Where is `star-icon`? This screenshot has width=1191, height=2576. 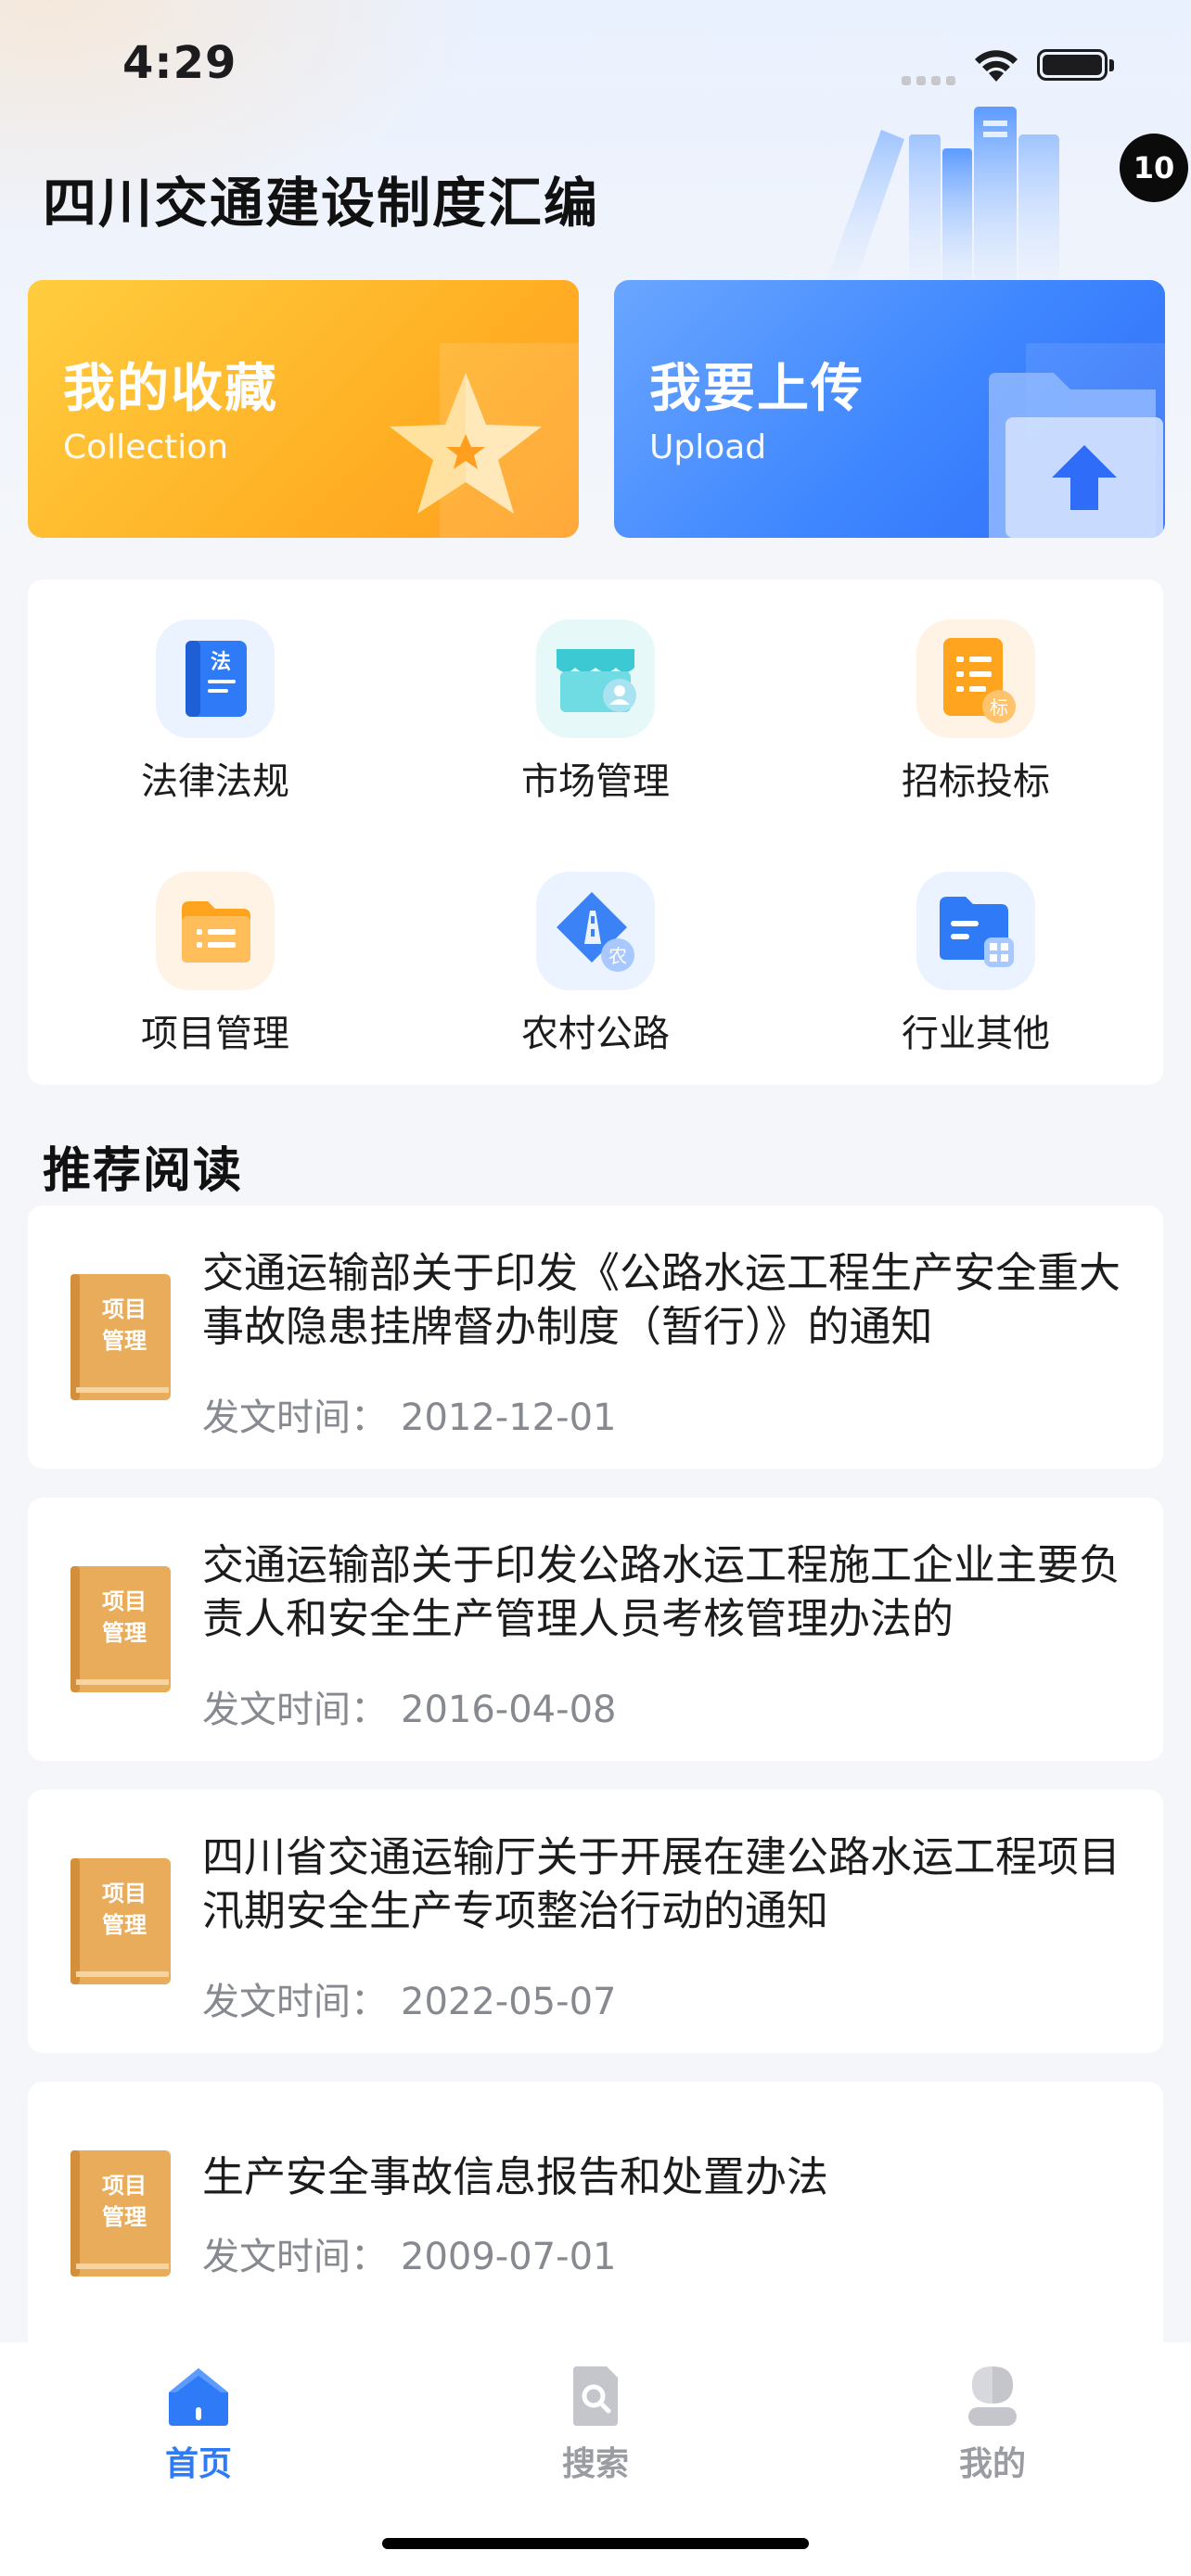 star-icon is located at coordinates (484, 440).